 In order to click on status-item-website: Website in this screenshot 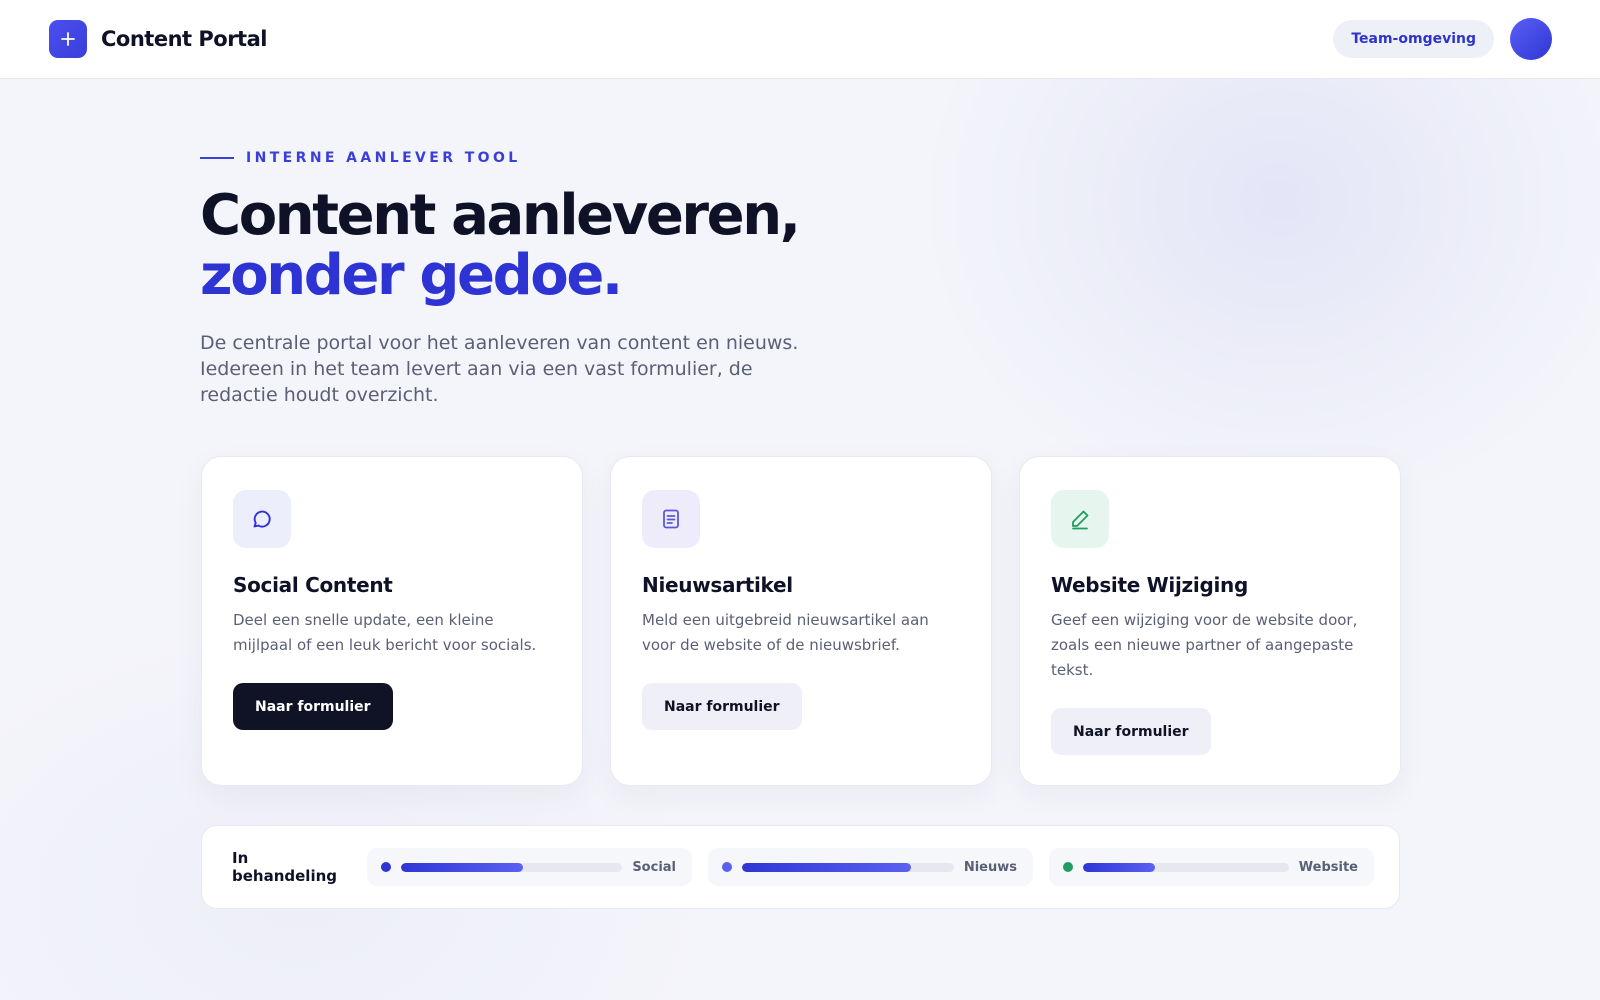, I will do `click(1211, 867)`.